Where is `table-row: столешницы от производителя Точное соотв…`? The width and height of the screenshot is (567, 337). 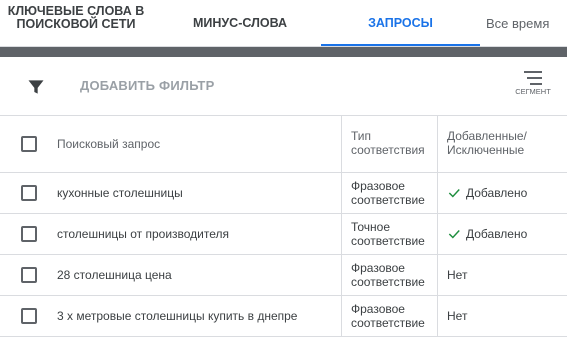 table-row: столешницы от производителя Точное соотв… is located at coordinates (283, 234).